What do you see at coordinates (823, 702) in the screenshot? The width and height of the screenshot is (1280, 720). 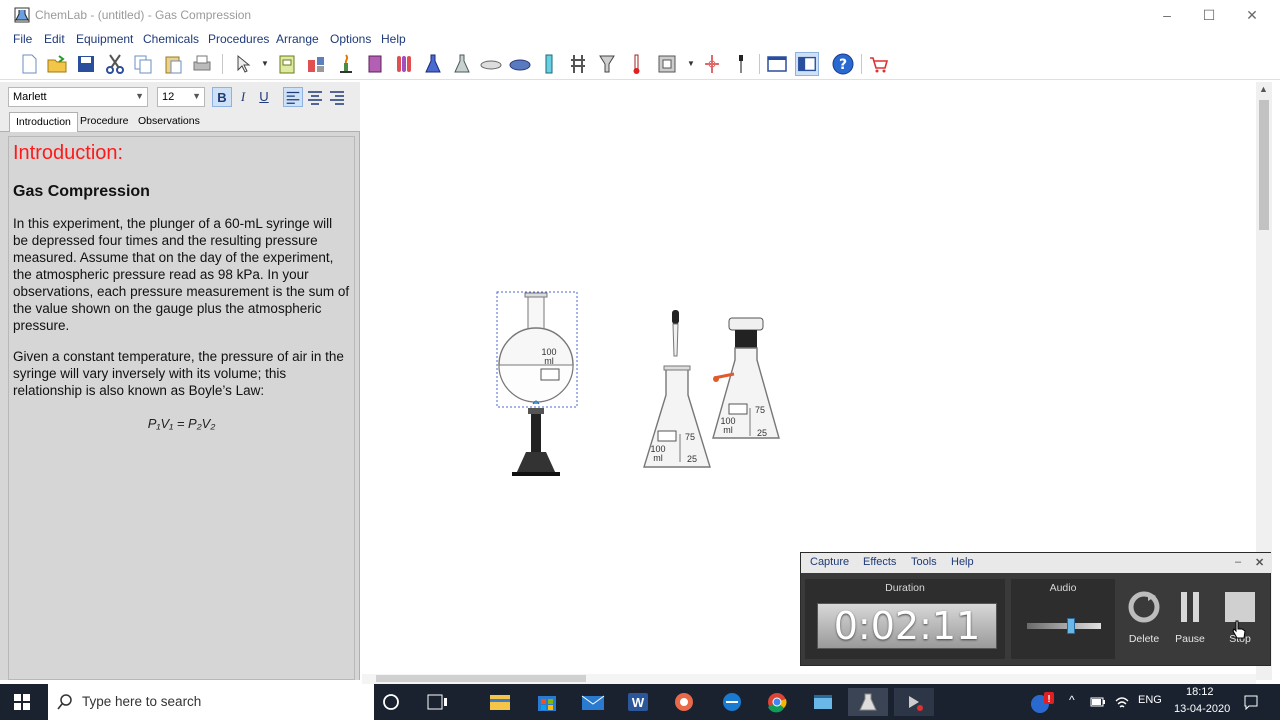 I see `app-window-icon` at bounding box center [823, 702].